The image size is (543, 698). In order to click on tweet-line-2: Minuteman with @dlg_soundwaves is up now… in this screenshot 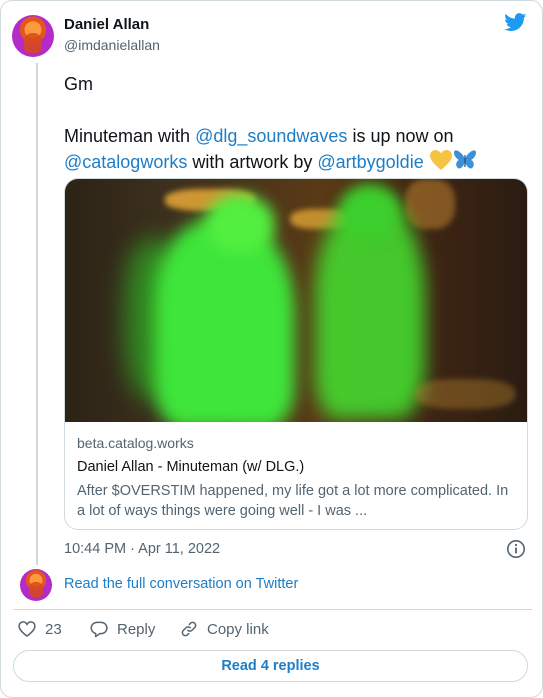, I will do `click(295, 136)`.